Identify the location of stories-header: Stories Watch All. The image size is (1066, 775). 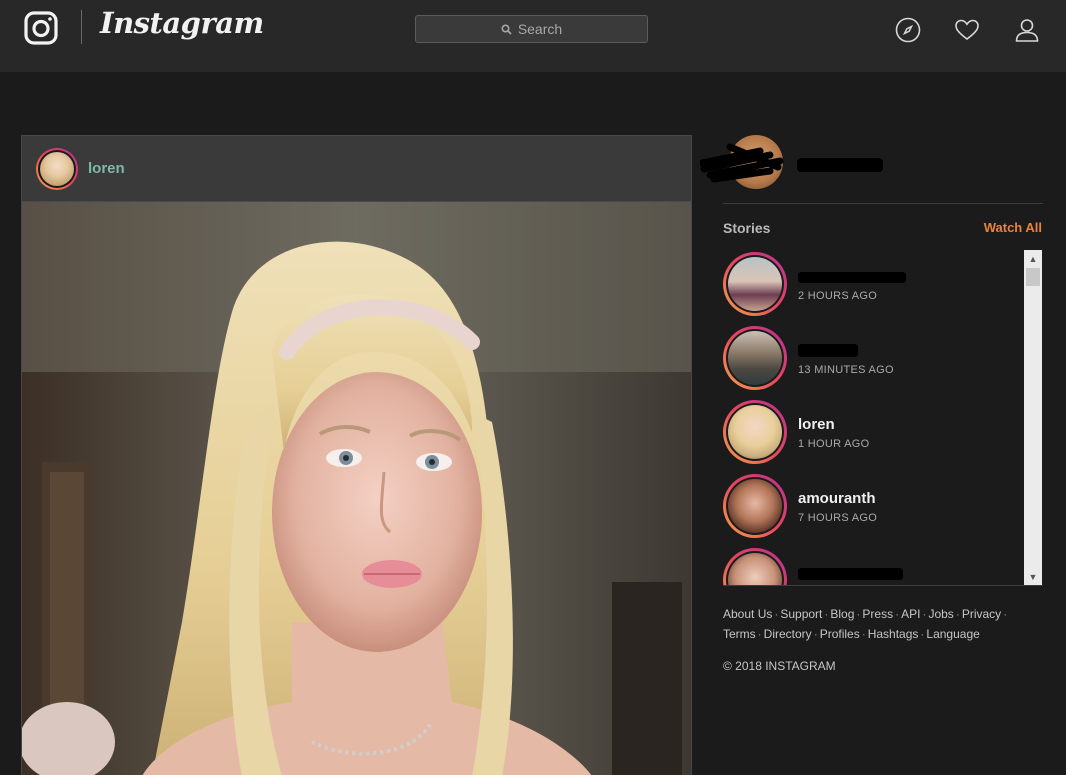
(883, 229).